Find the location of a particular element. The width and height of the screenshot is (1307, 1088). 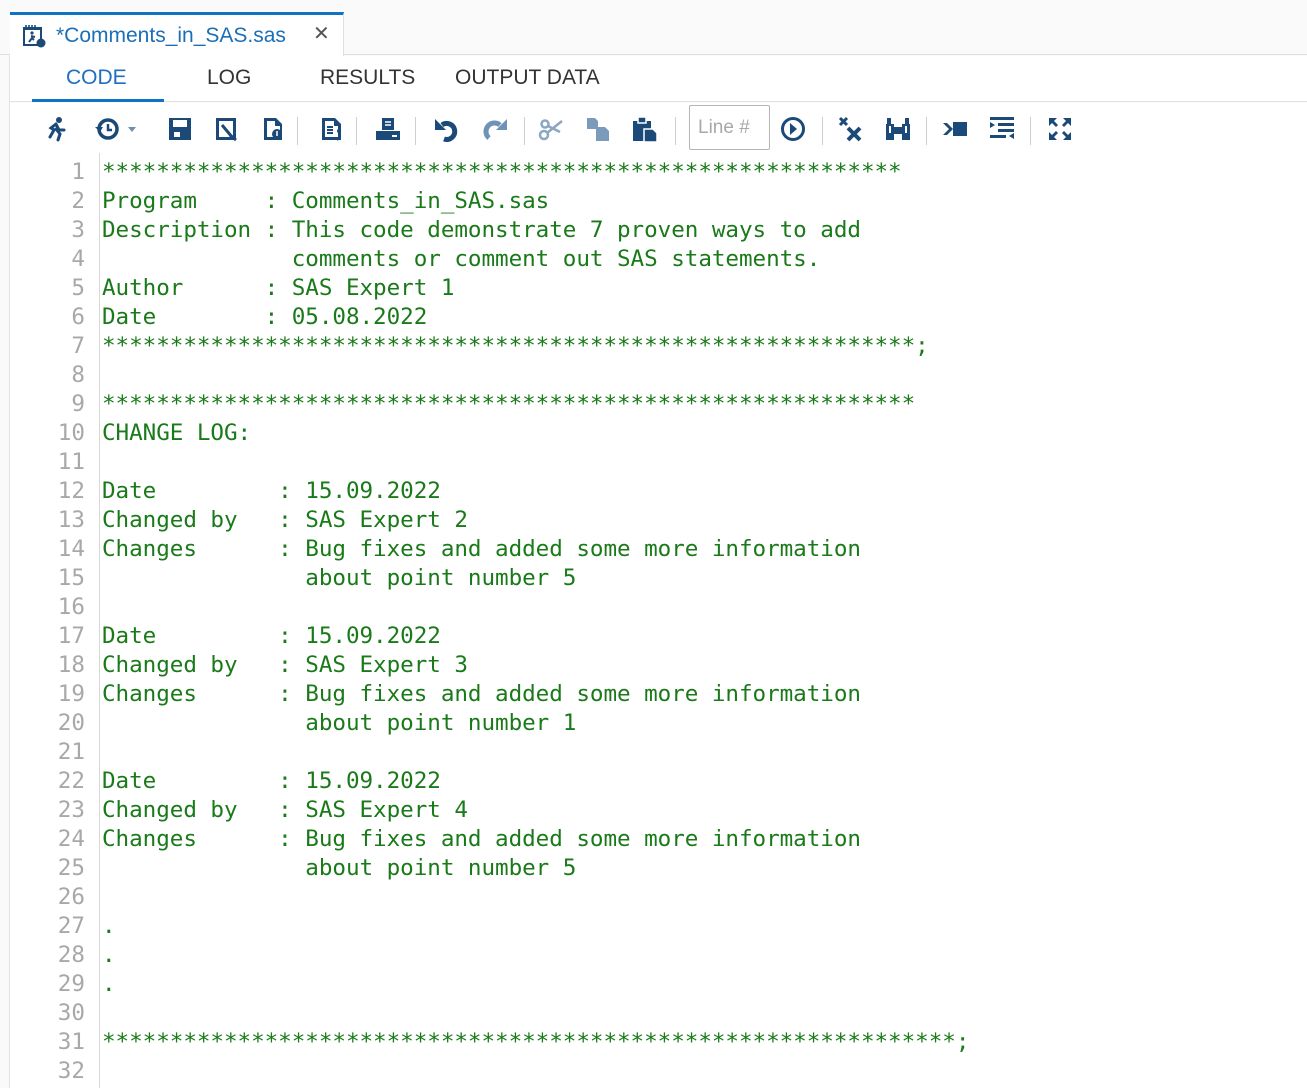

run-icon is located at coordinates (57, 129).